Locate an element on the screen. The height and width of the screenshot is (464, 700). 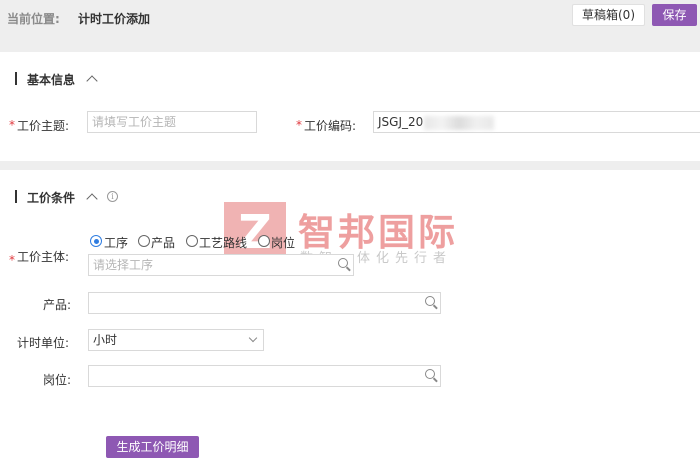
breadcrumb-label: 当前位置: is located at coordinates (33, 19).